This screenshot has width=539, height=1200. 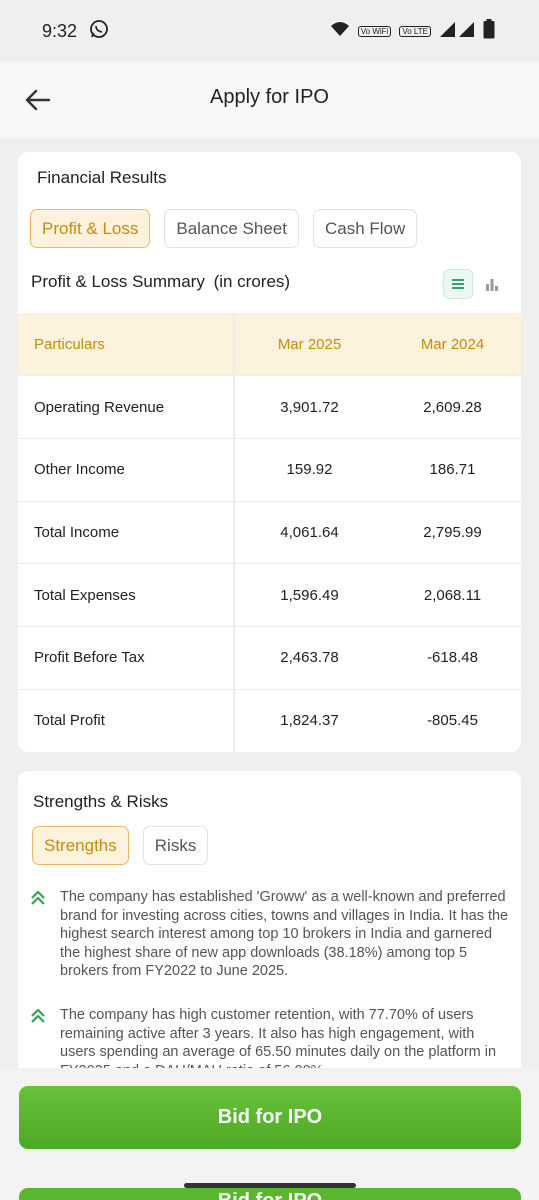 I want to click on bid-for-ipo-button-secondary: Bid for IPO, so click(x=270, y=1194).